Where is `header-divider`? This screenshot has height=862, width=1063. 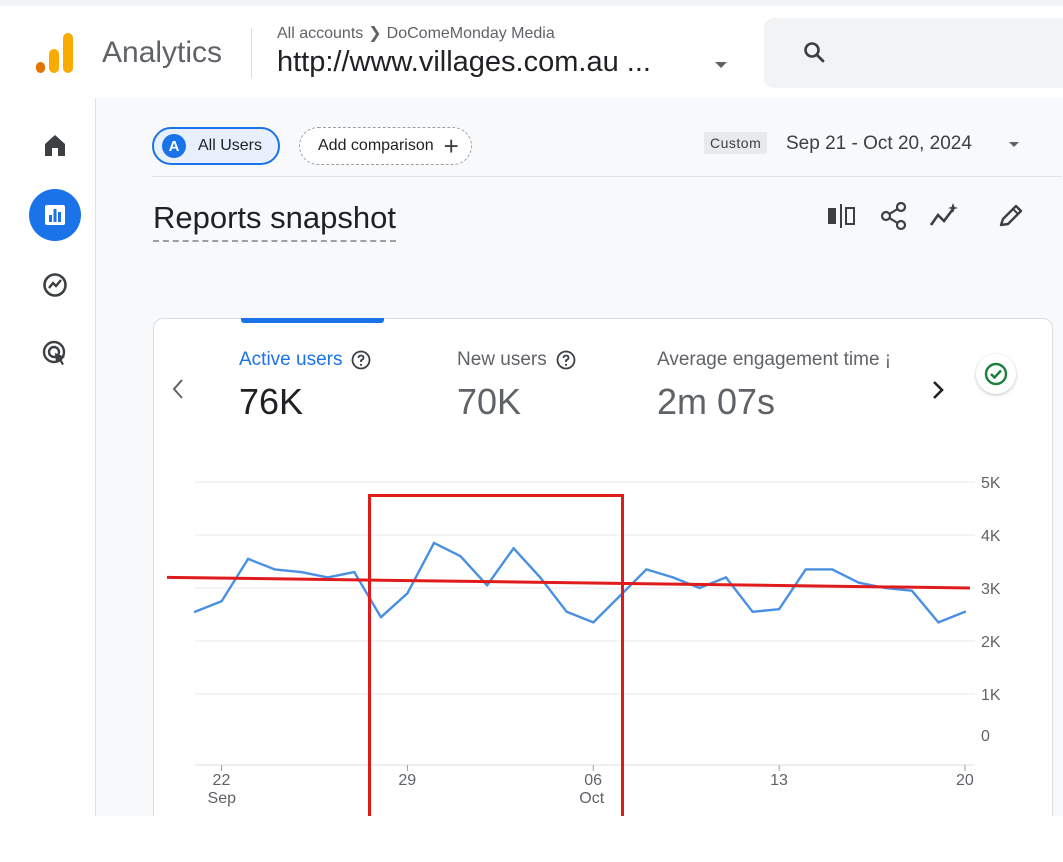
header-divider is located at coordinates (251, 53).